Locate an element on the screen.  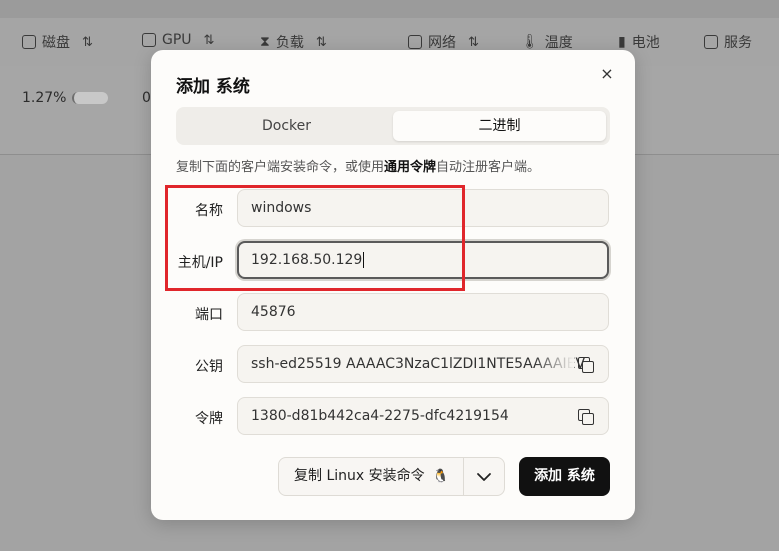
tab-docker: Docker is located at coordinates (286, 126).